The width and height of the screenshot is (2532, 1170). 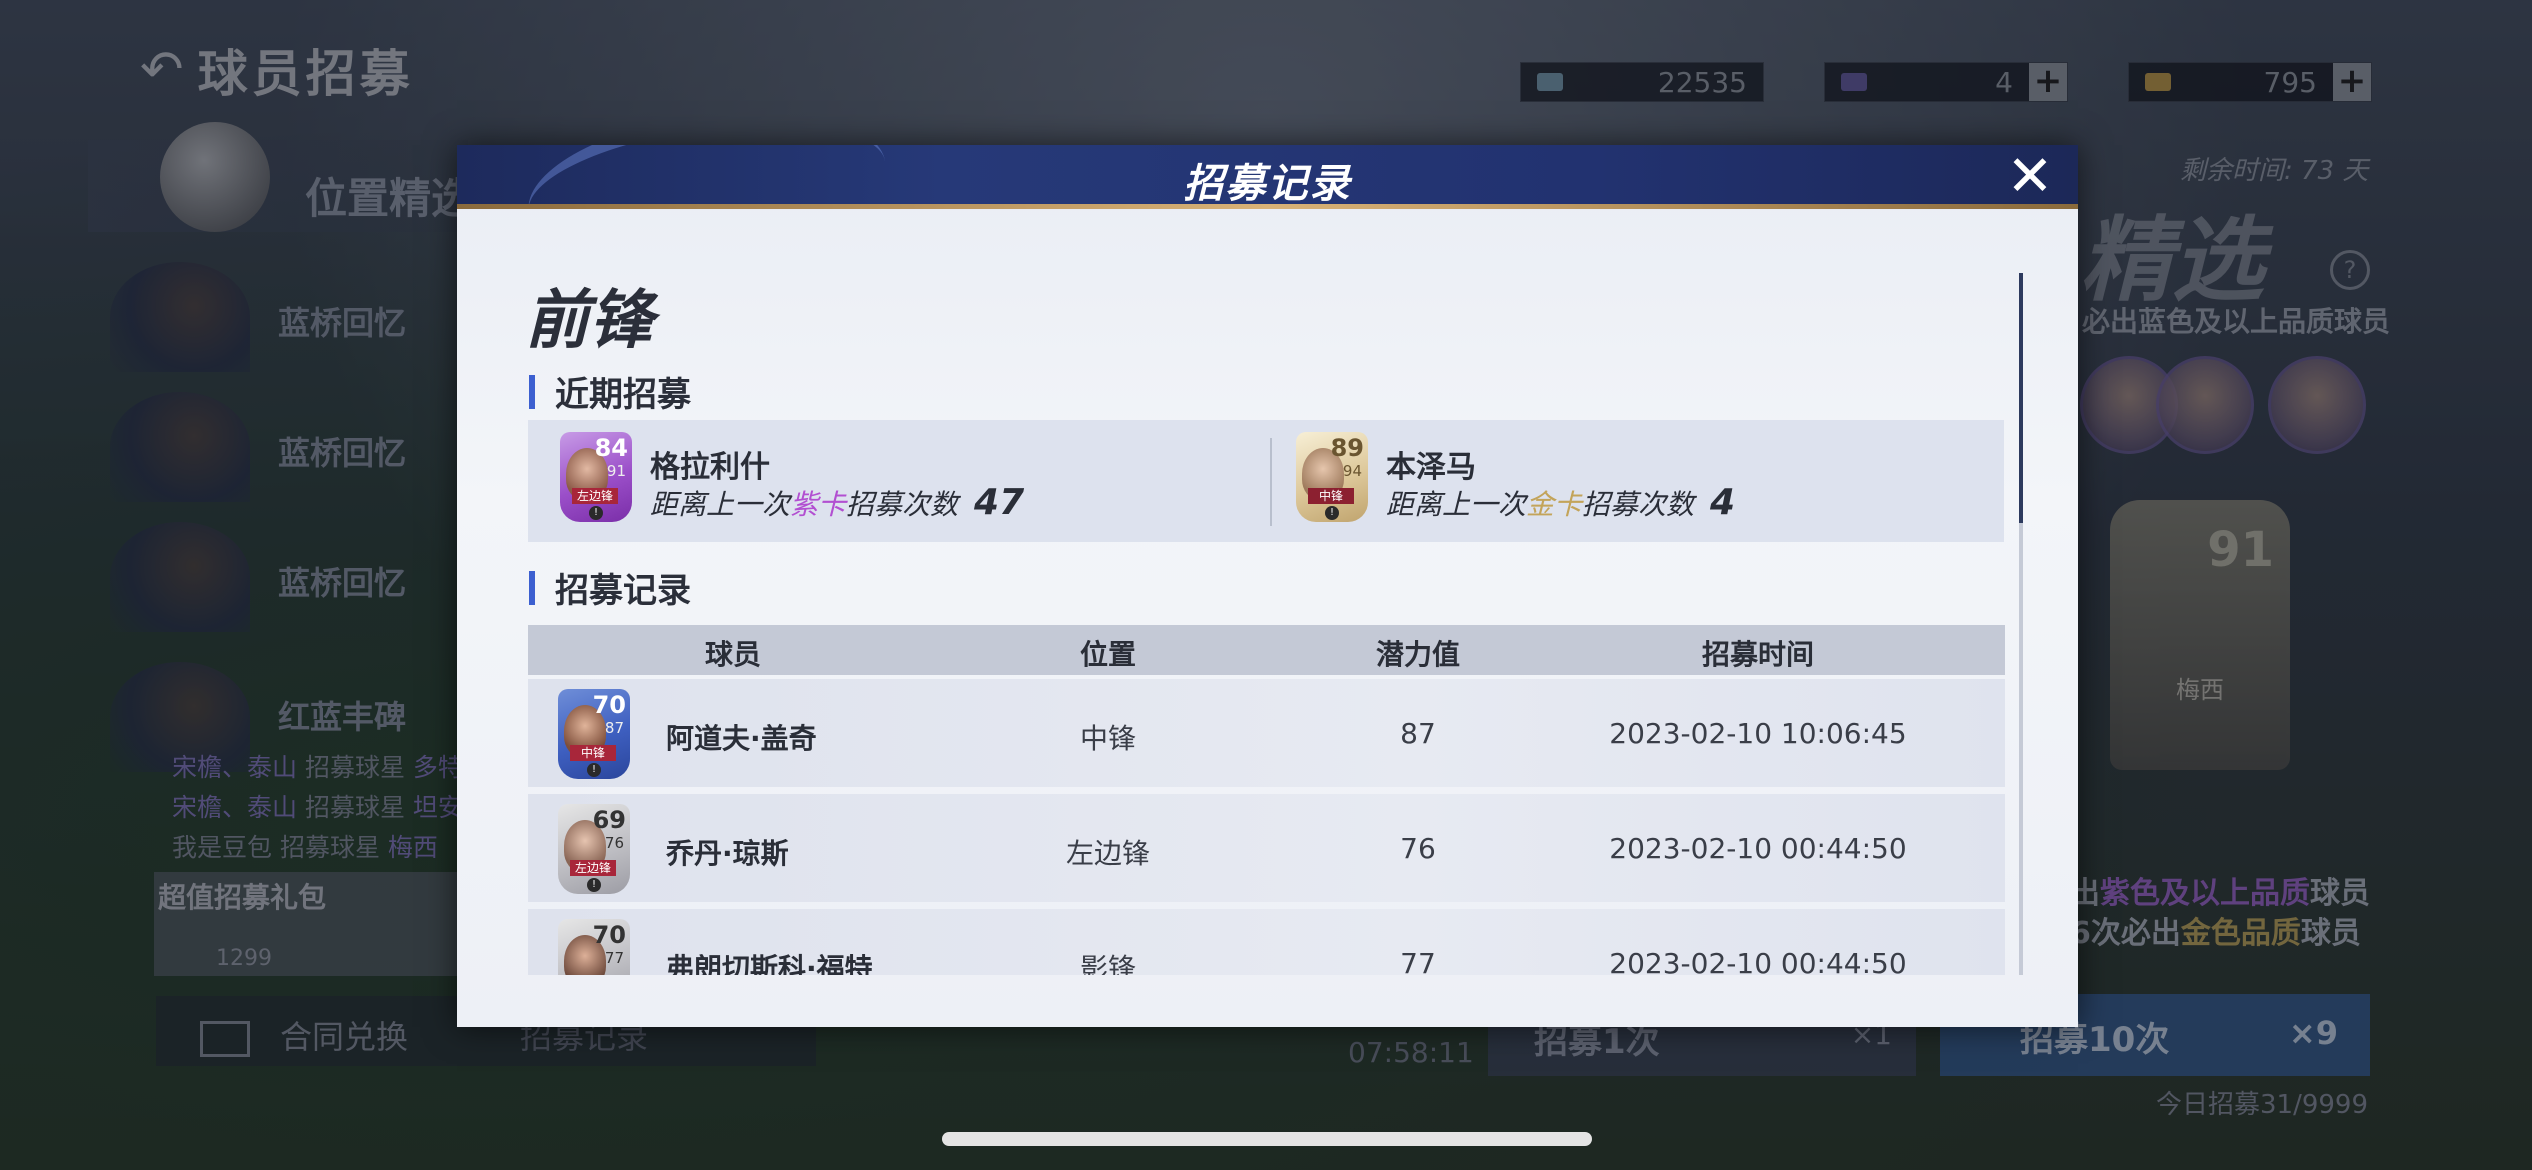 What do you see at coordinates (594, 734) in the screenshot?
I see `player-card: 70 87 中锋 !` at bounding box center [594, 734].